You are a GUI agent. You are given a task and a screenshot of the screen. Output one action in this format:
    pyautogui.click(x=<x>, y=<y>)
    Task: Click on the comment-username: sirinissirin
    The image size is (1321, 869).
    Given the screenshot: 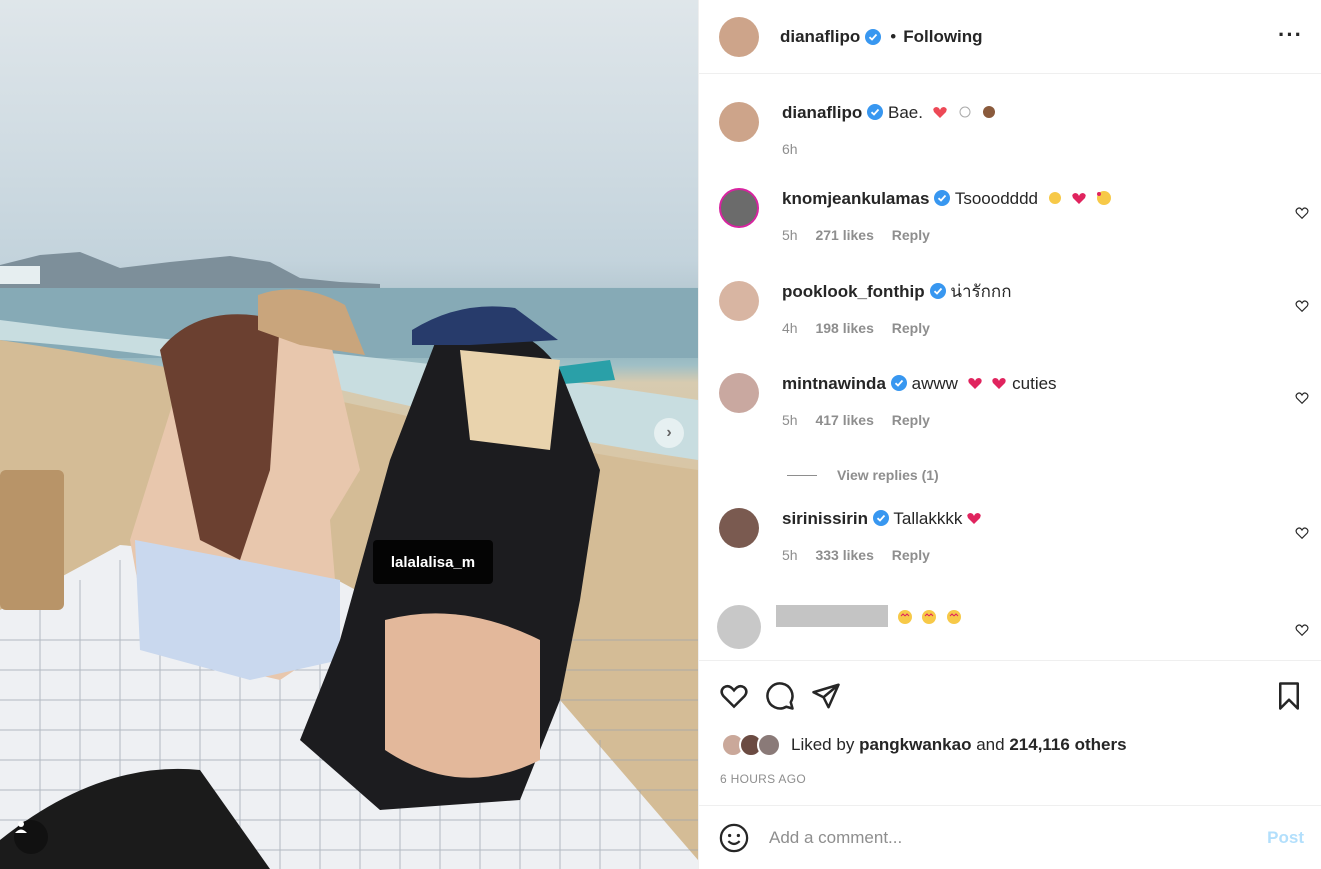 What is the action you would take?
    pyautogui.click(x=825, y=518)
    